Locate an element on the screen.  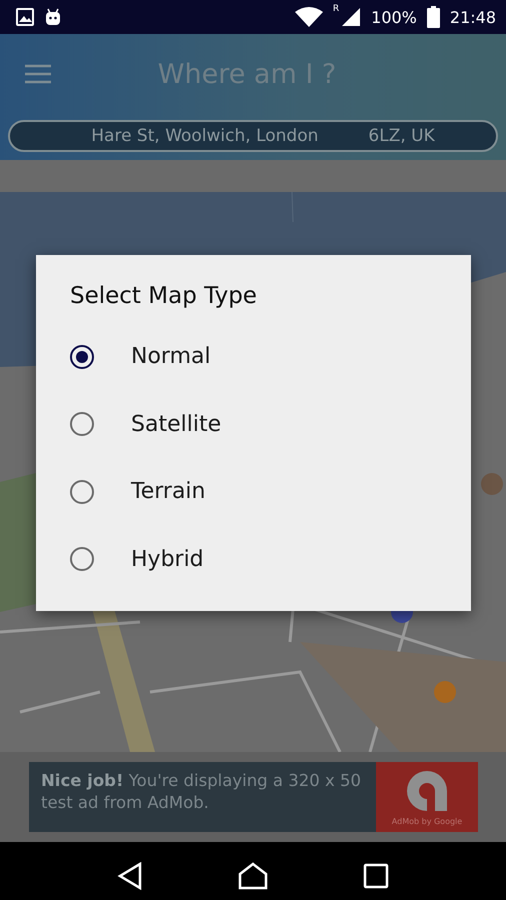
clock: 21:48 is located at coordinates (473, 17).